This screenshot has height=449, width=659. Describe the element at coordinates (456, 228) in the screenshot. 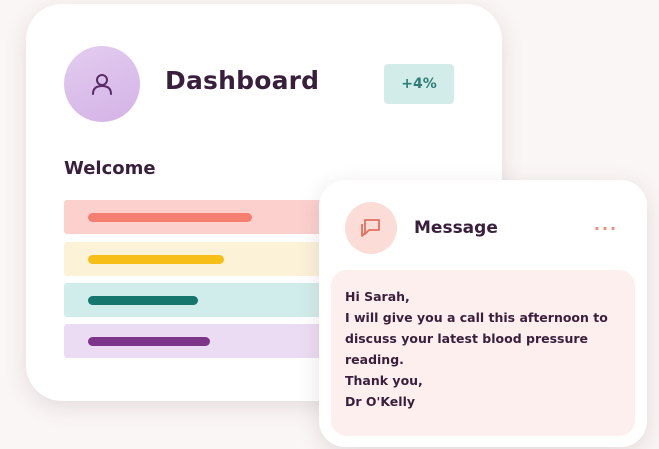

I see `message-title: Message` at that location.